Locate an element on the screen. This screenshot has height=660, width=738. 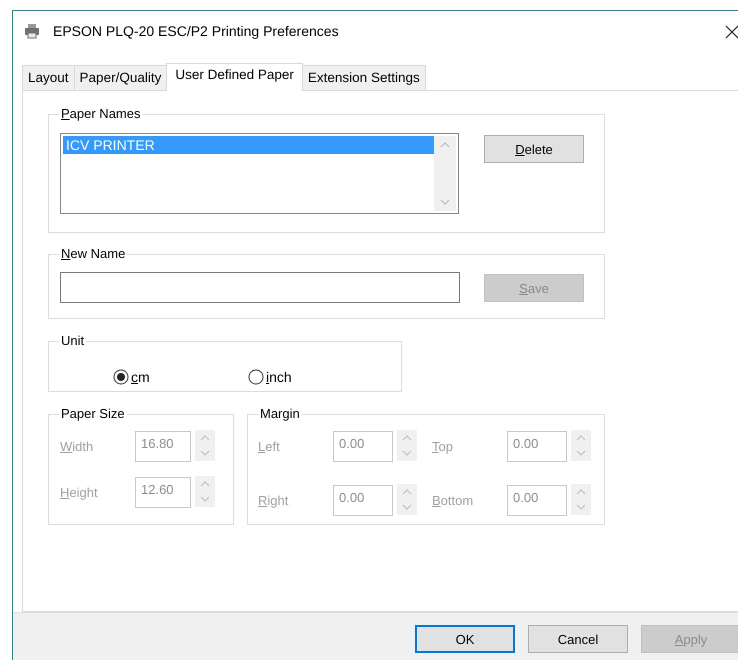
field-label: Bottom is located at coordinates (453, 500).